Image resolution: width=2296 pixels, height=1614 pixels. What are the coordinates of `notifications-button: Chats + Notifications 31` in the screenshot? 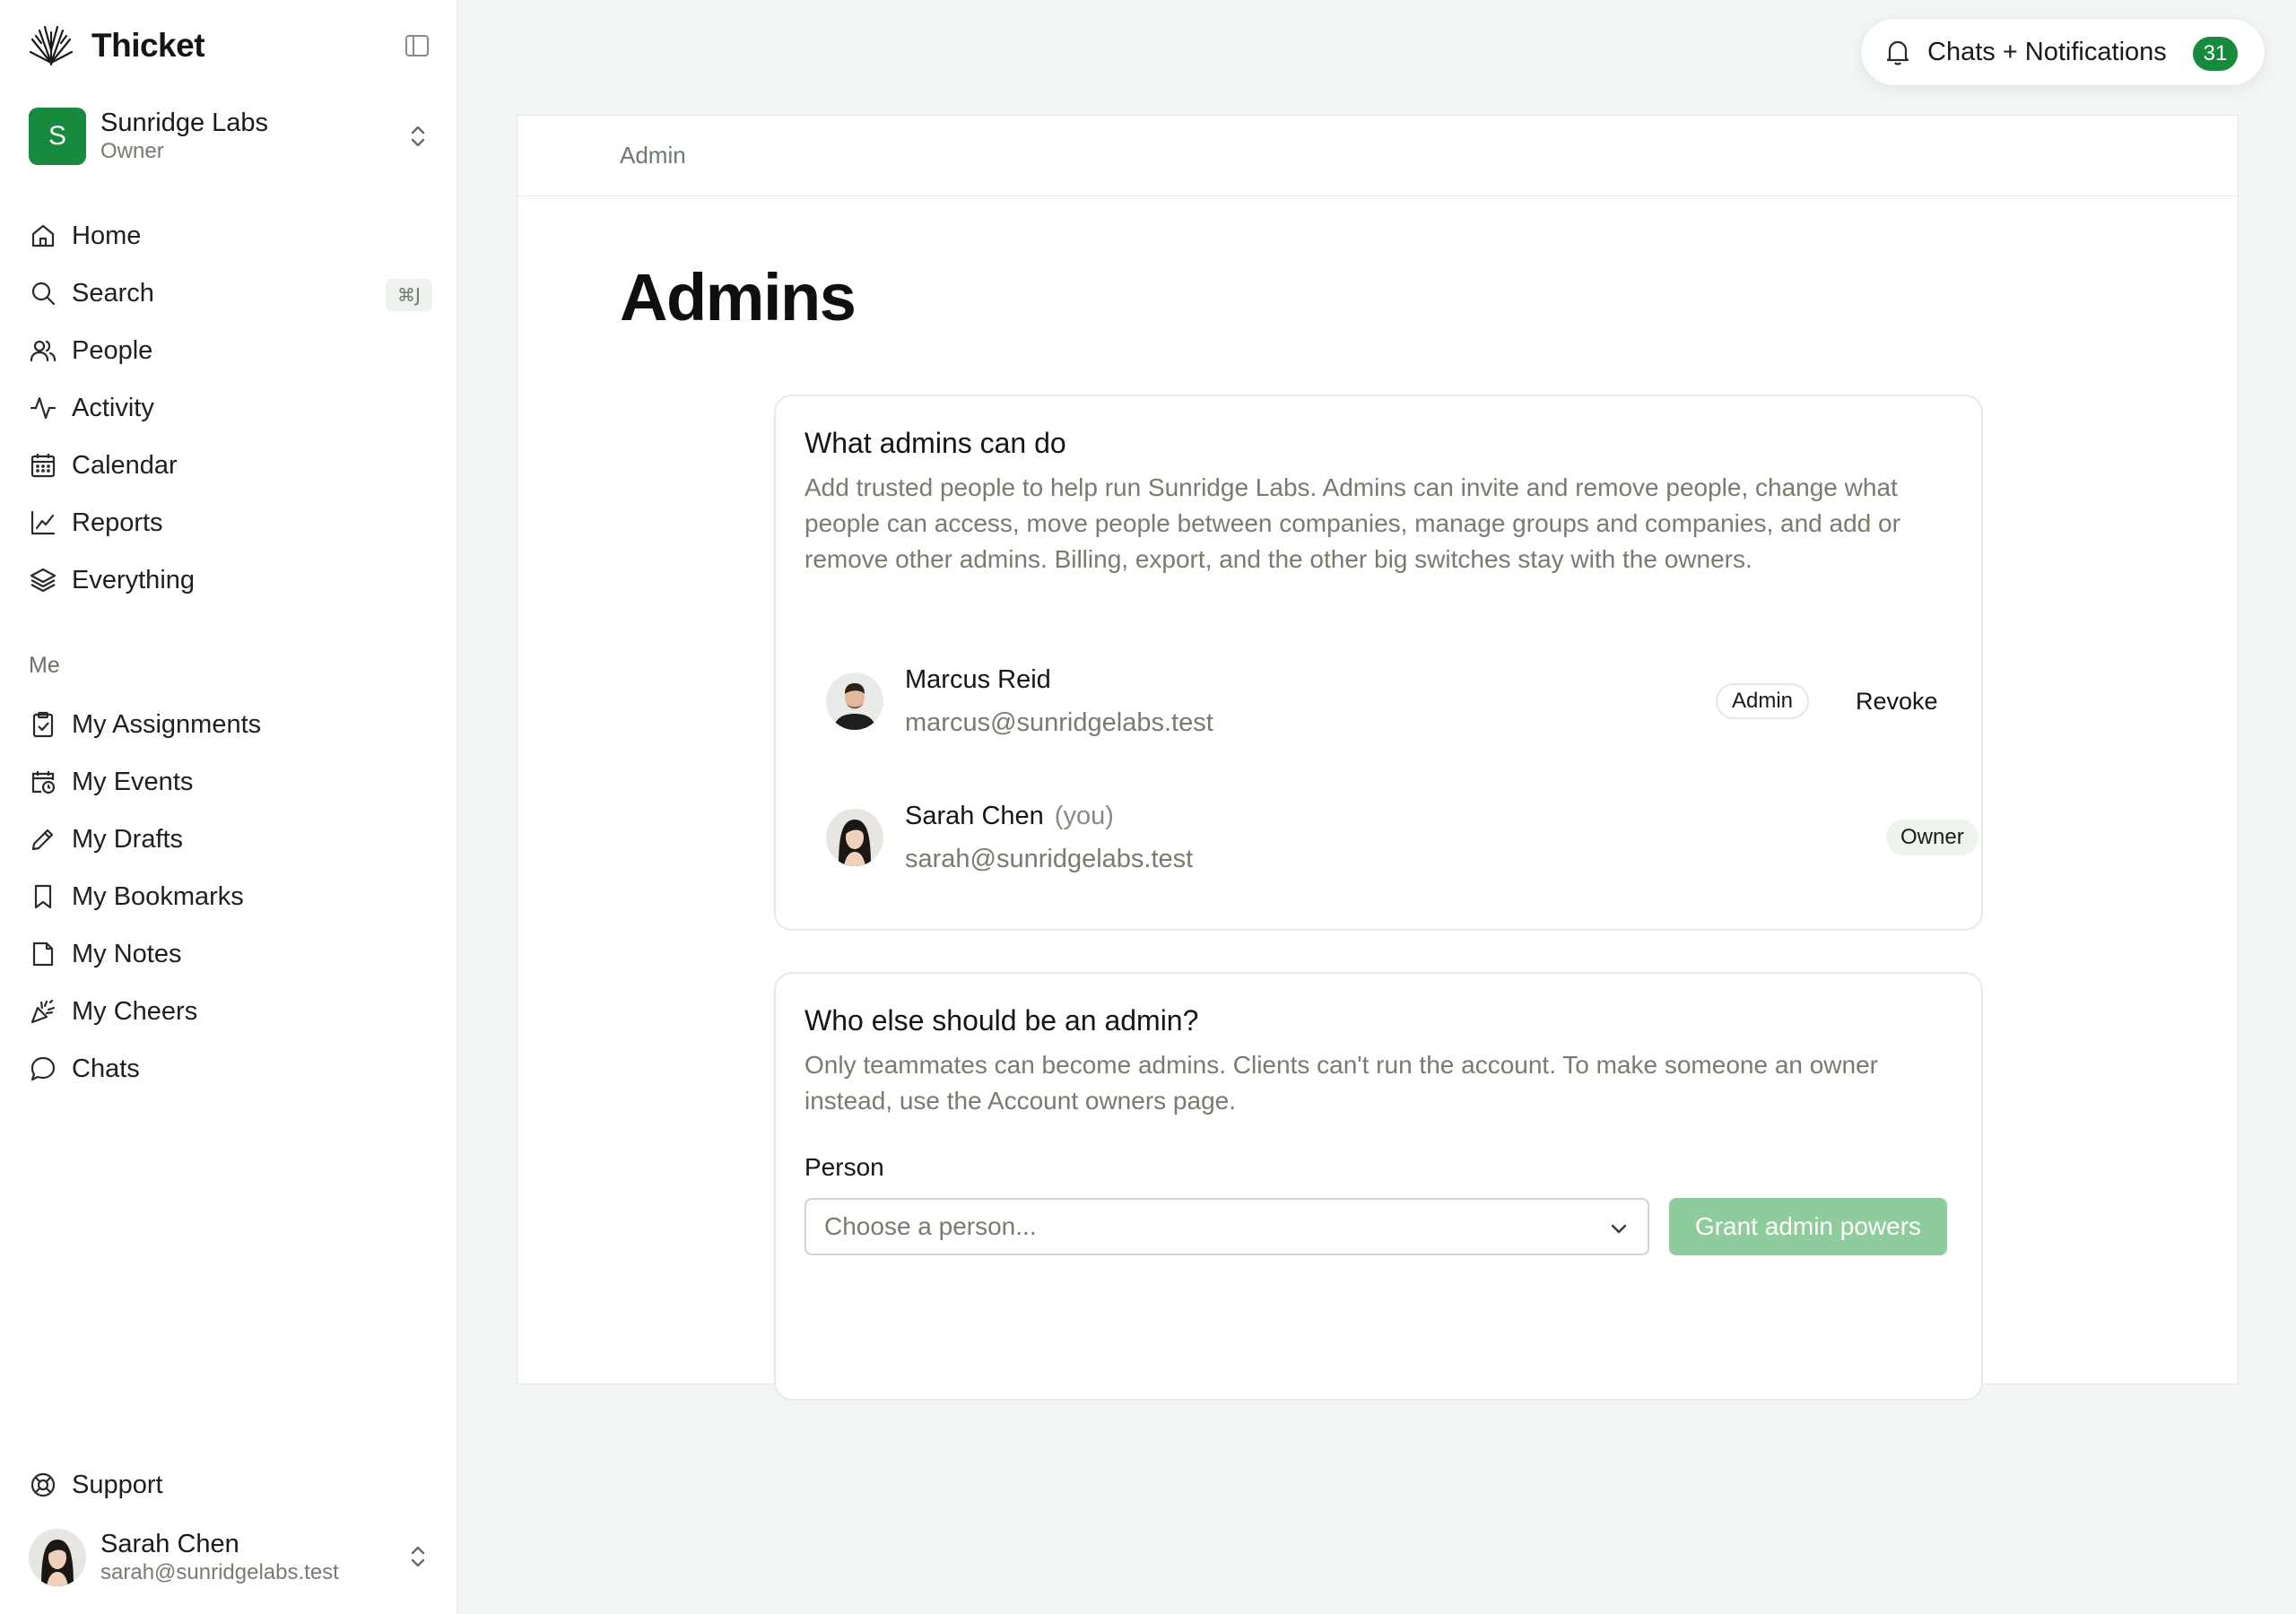 It's located at (2063, 52).